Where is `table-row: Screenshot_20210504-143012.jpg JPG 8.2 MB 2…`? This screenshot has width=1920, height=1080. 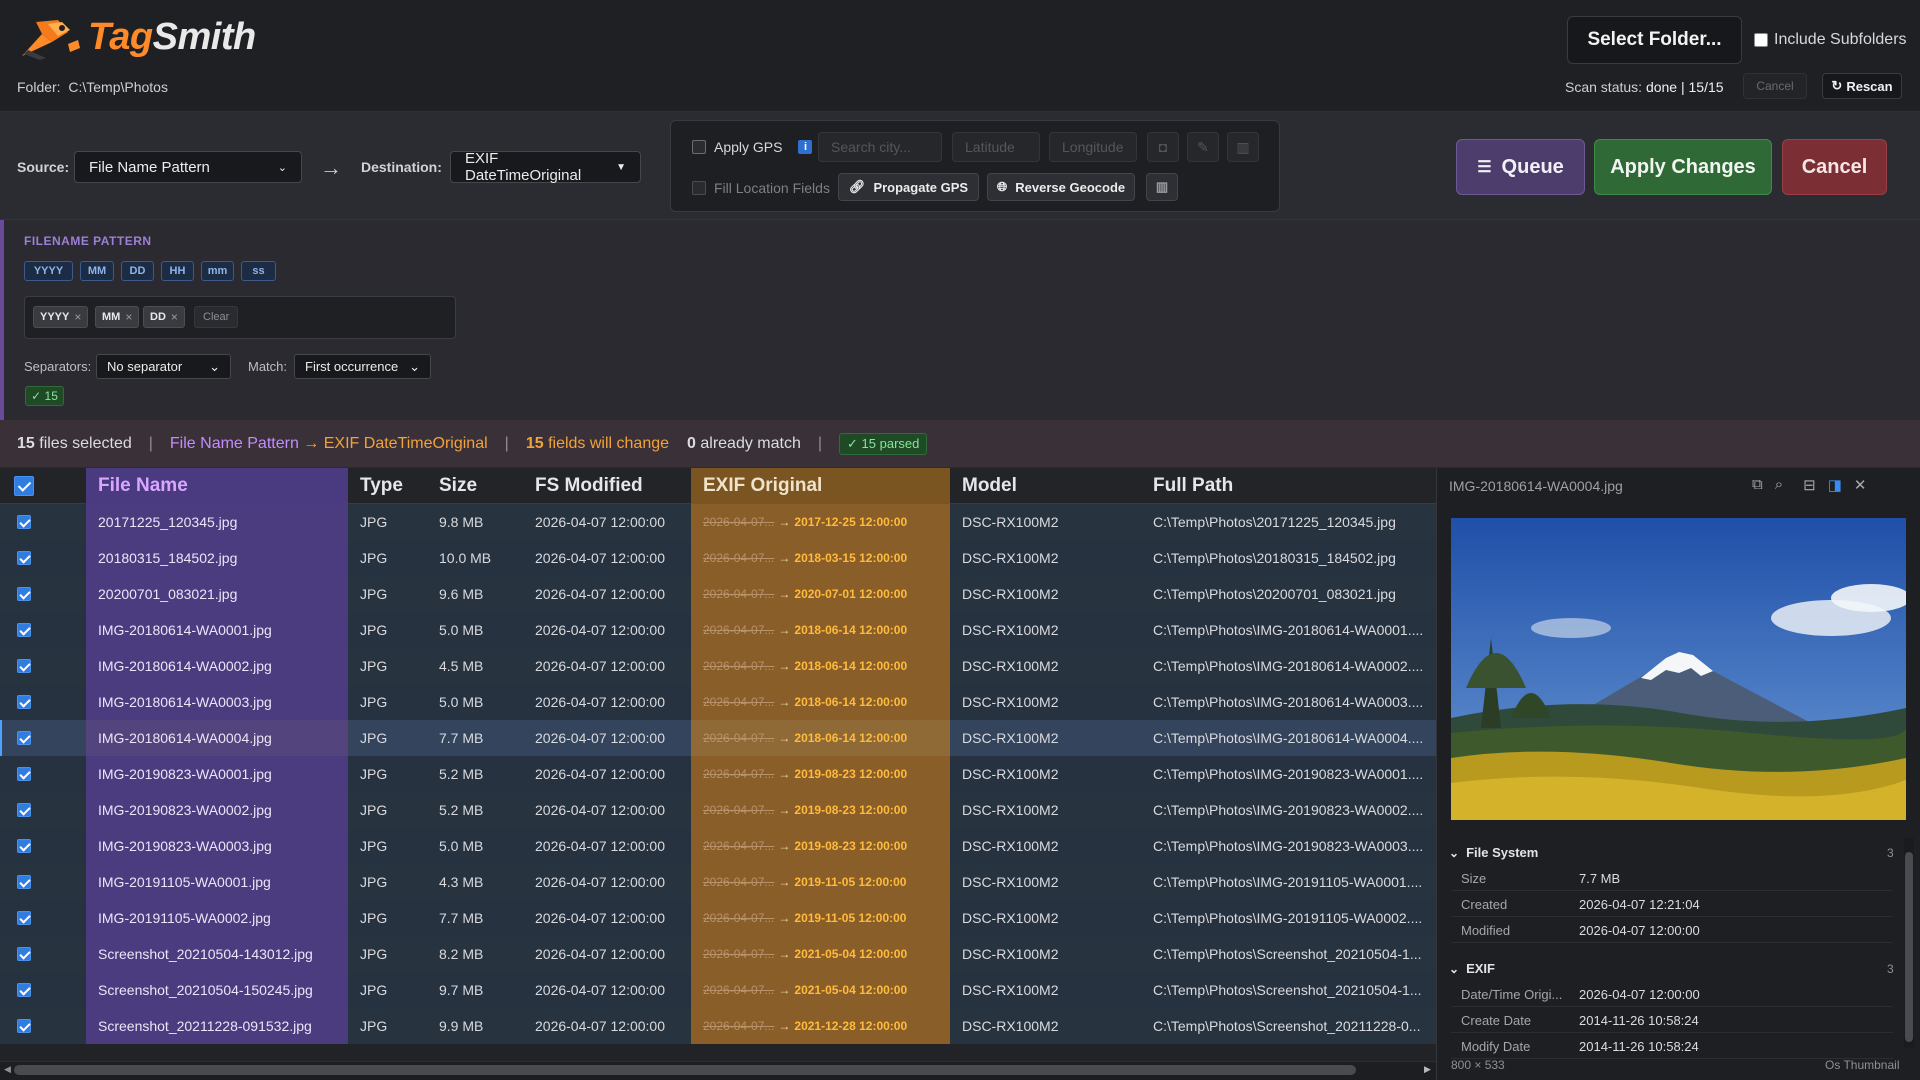 table-row: Screenshot_20210504-143012.jpg JPG 8.2 MB 2… is located at coordinates (718, 954).